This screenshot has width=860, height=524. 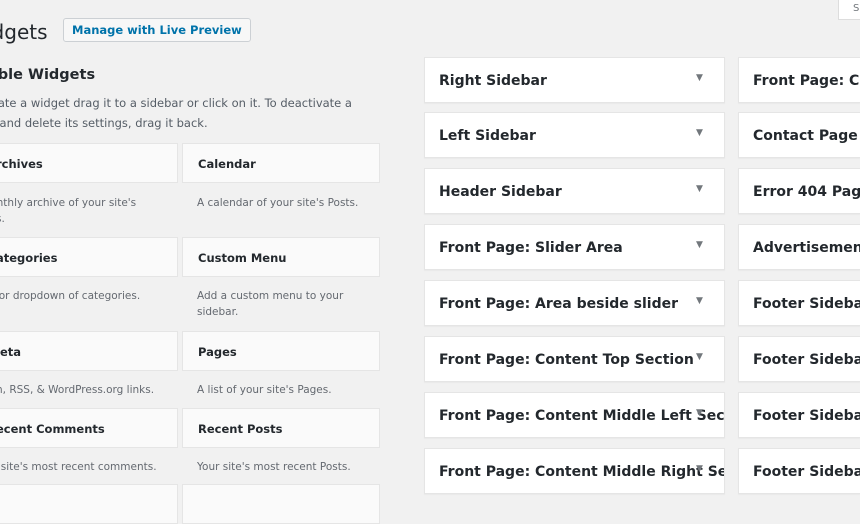 I want to click on widget-meta: leta, so click(x=89, y=351).